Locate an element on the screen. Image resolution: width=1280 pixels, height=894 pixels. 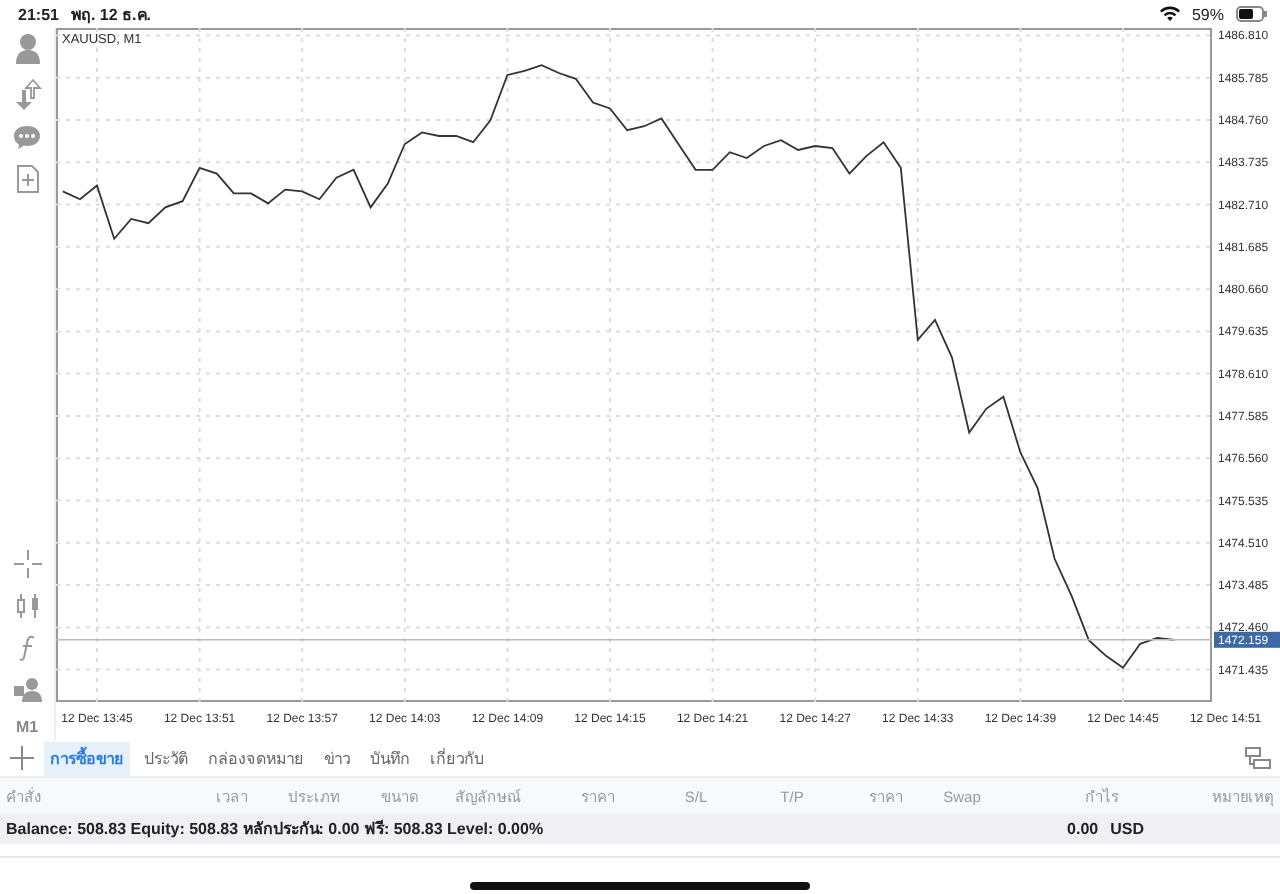
function-icon is located at coordinates (27, 648).